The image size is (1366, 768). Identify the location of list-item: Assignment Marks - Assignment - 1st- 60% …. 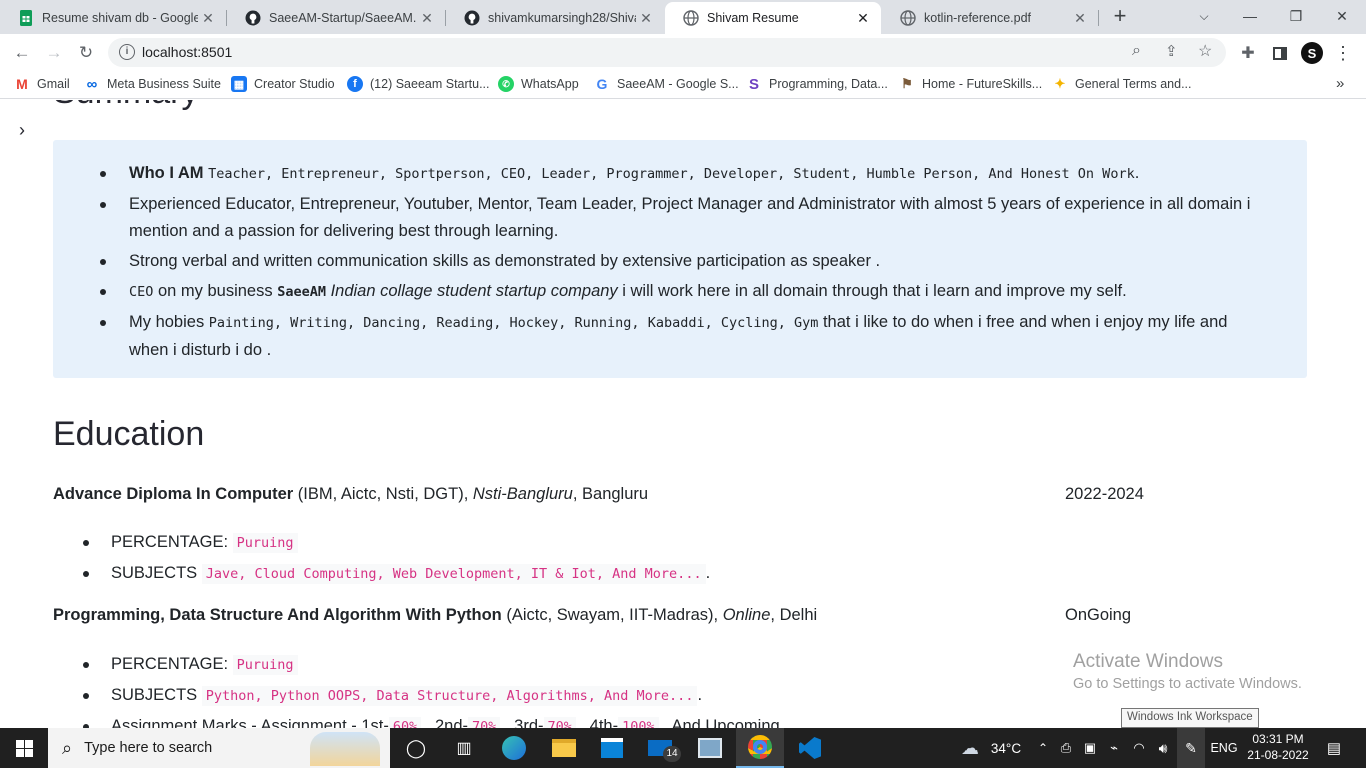
(431, 719).